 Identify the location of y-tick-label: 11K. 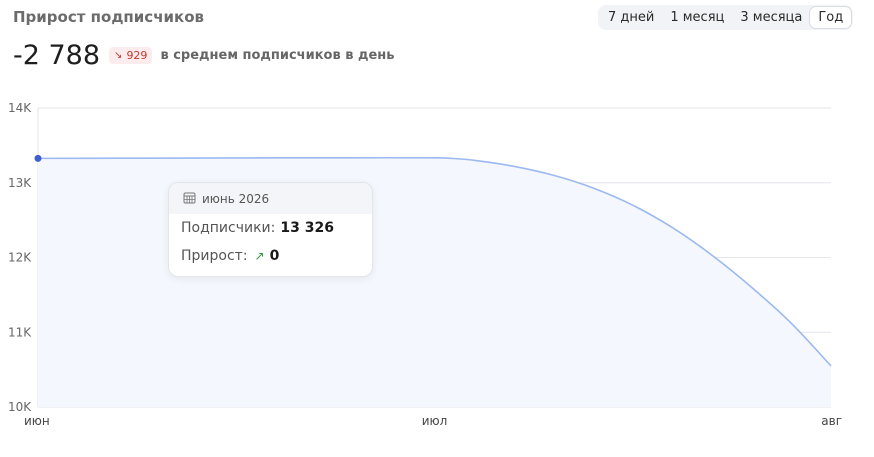
(20, 332).